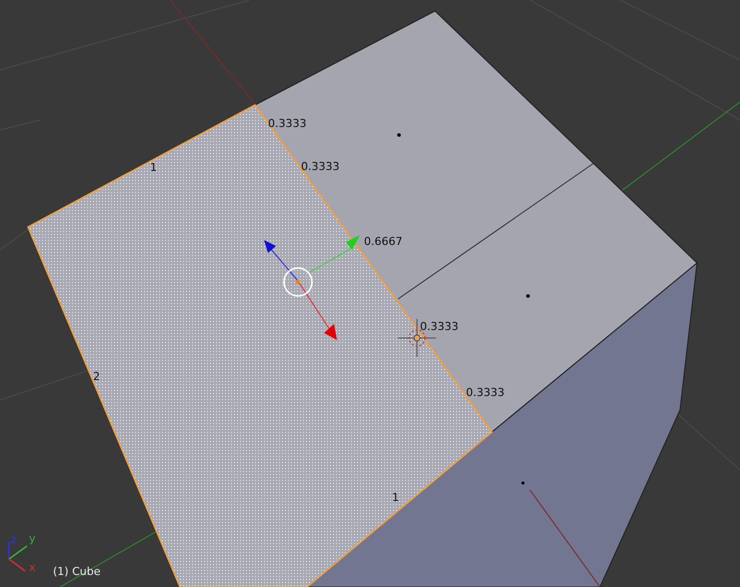 The width and height of the screenshot is (740, 587). What do you see at coordinates (96, 376) in the screenshot?
I see `edge-length-label: 2` at bounding box center [96, 376].